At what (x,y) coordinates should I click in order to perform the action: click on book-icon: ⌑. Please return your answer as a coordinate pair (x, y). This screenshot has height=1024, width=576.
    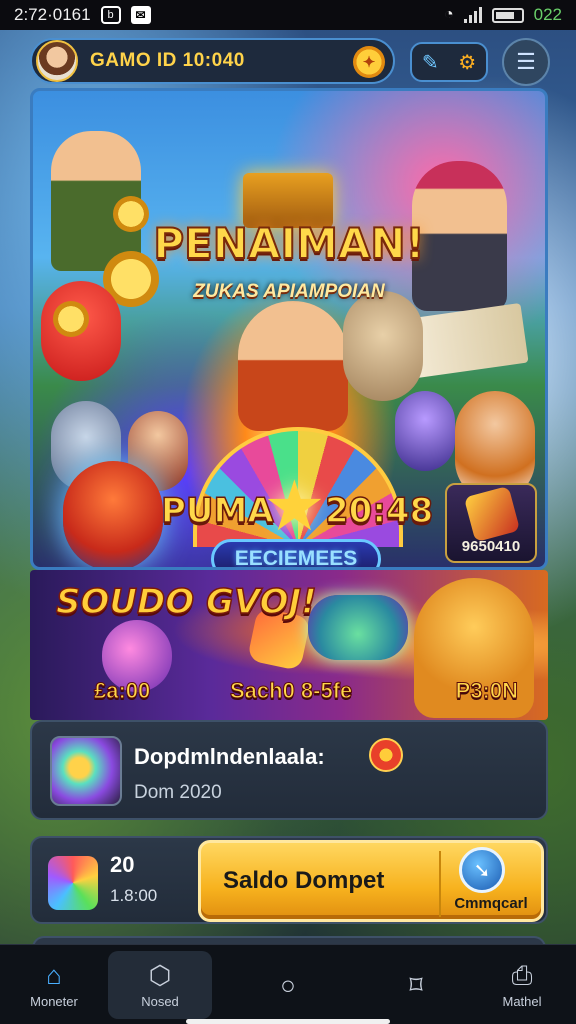
    Looking at the image, I should click on (416, 985).